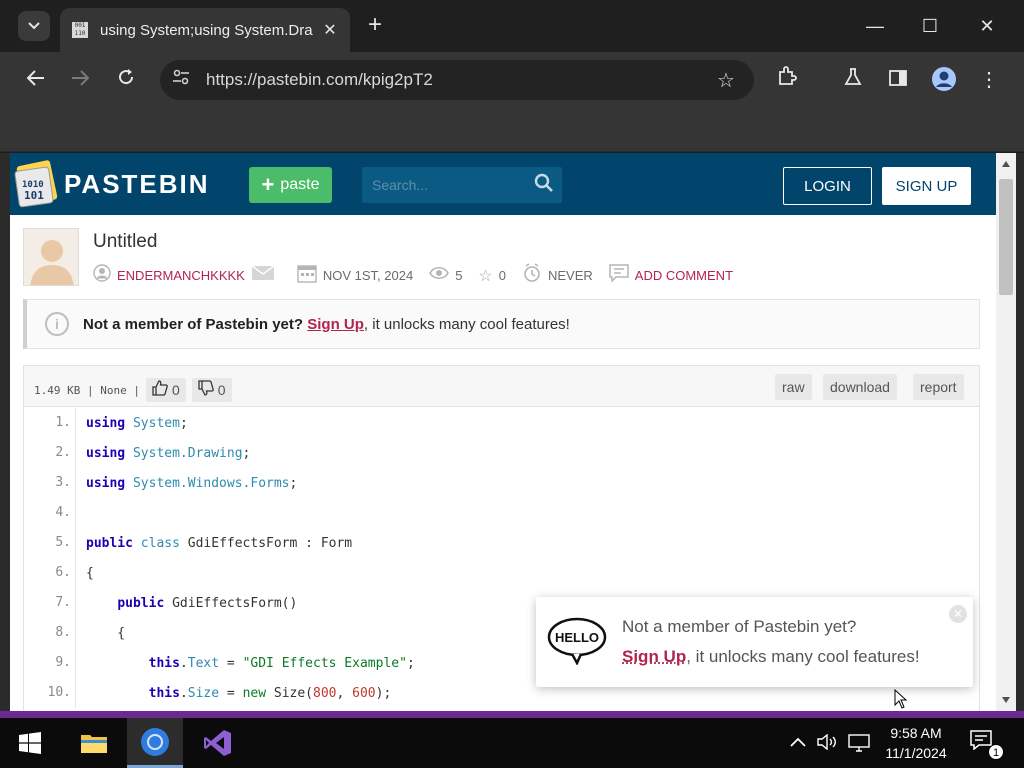  What do you see at coordinates (1006, 164) in the screenshot?
I see `scroll-up-arrow-icon` at bounding box center [1006, 164].